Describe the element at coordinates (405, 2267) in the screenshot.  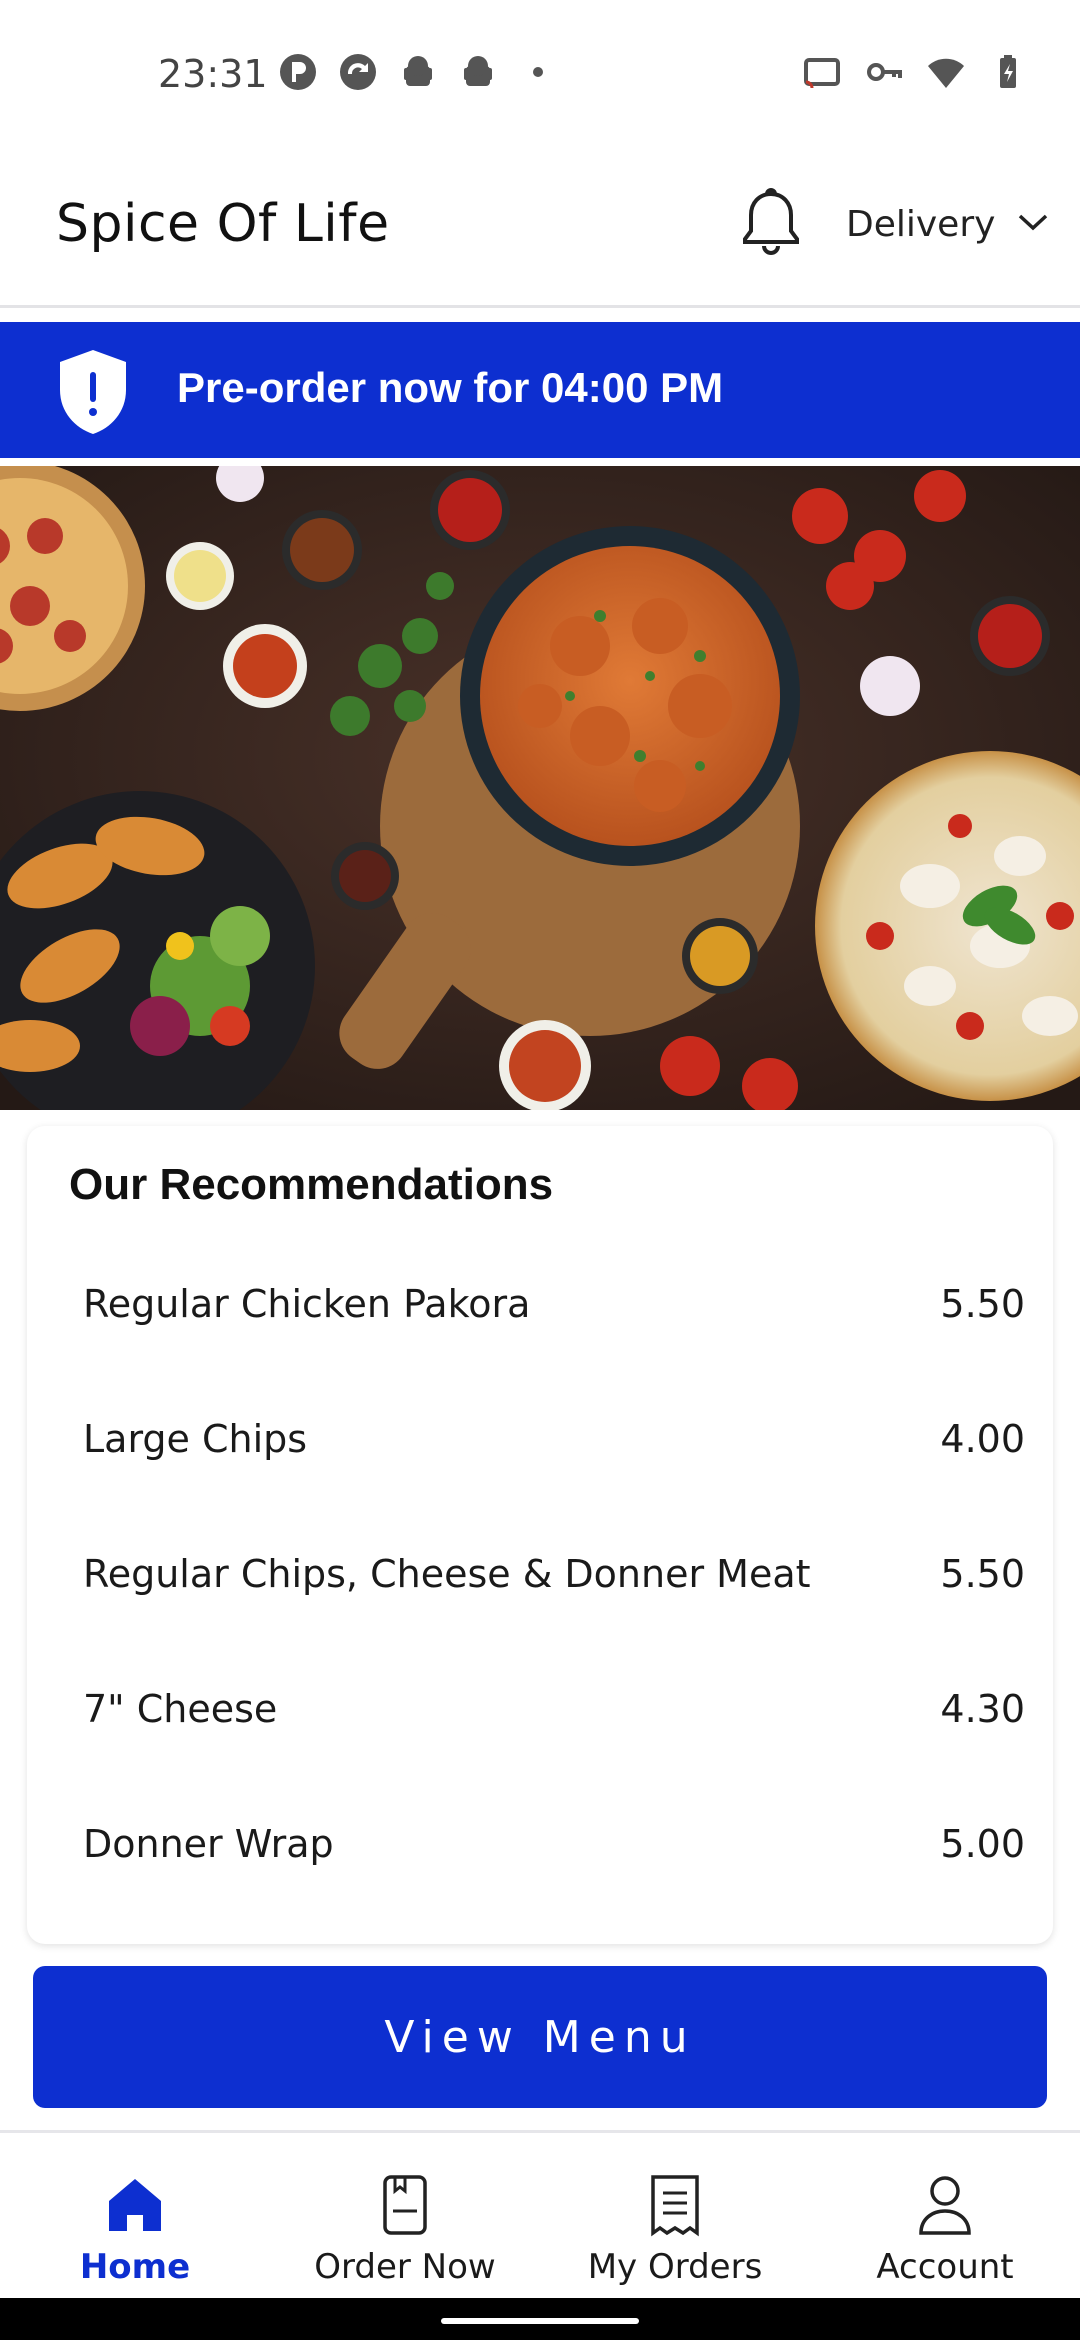
I see `nav-order-now-label: Order Now` at that location.